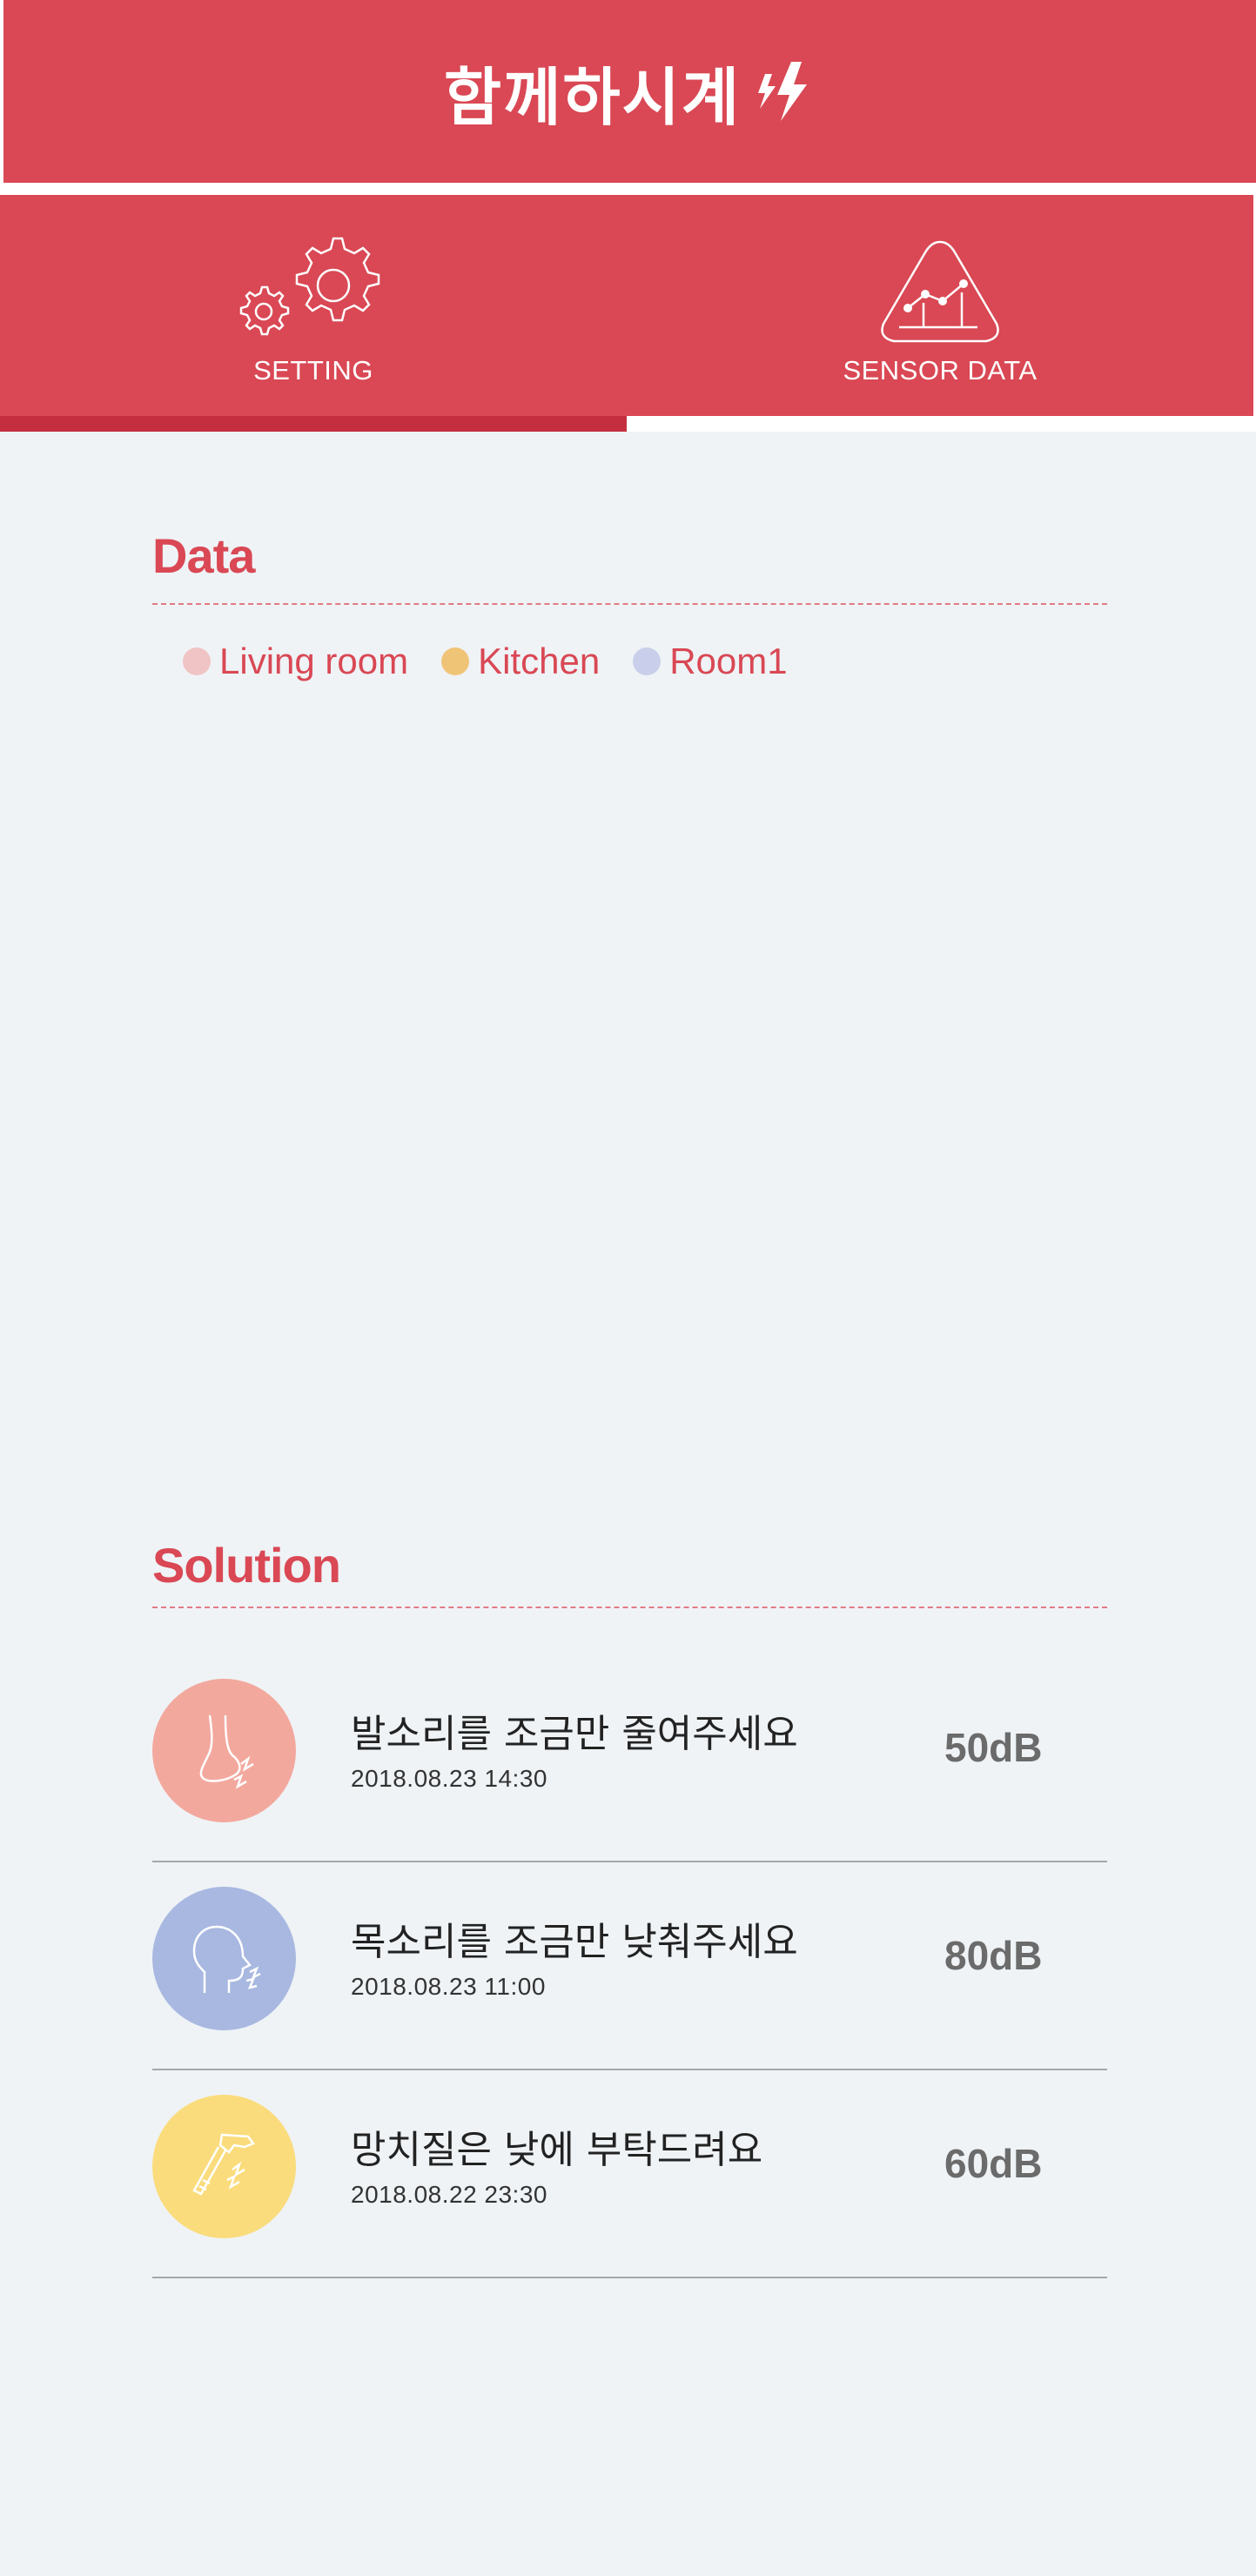  I want to click on tab-sensor-data-label: SENSOR DATA, so click(940, 370).